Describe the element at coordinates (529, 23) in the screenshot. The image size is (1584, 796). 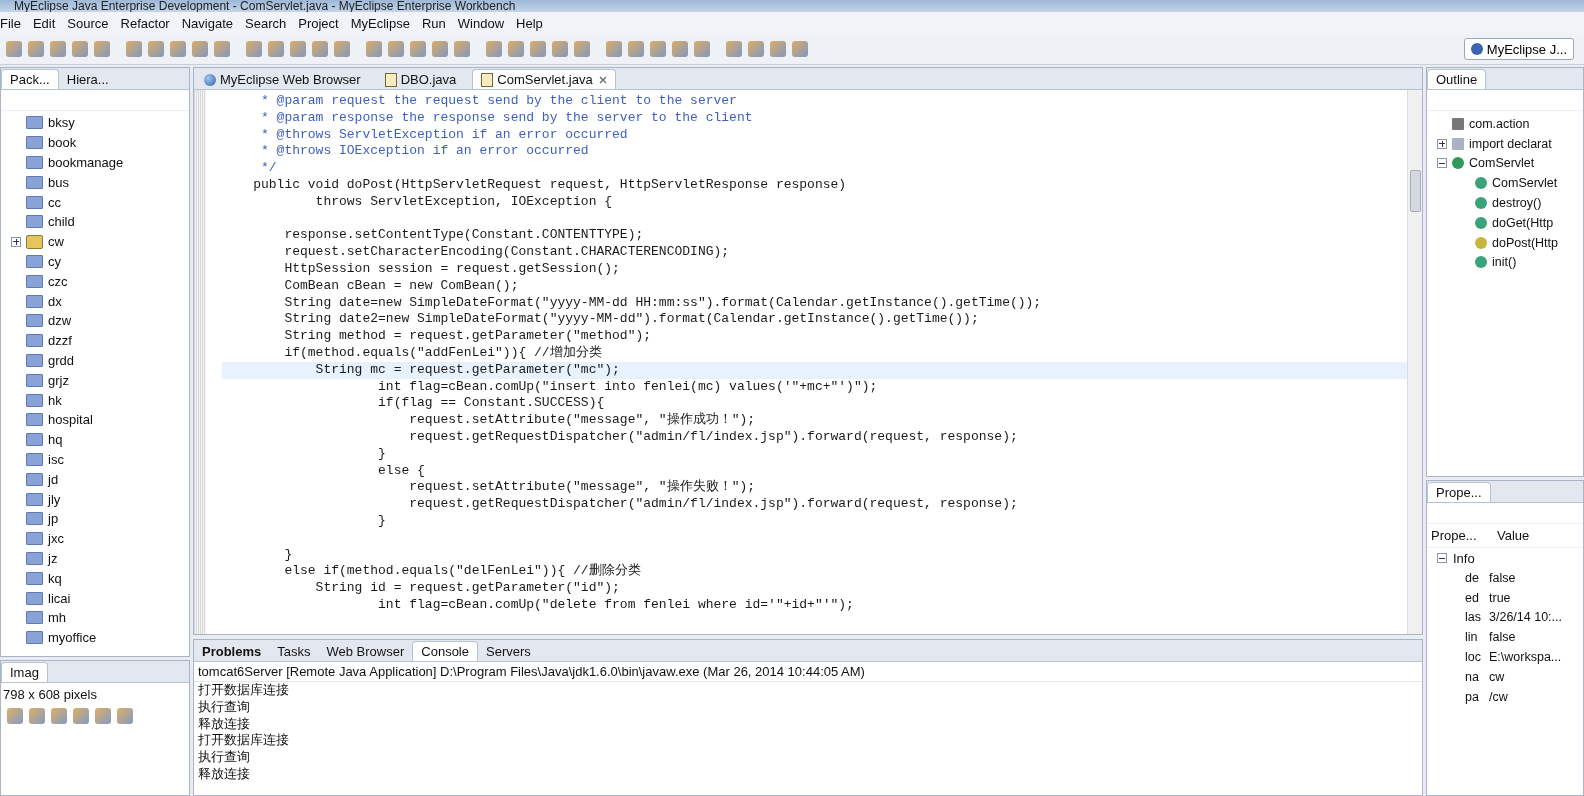
I see `menu-item: Help` at that location.